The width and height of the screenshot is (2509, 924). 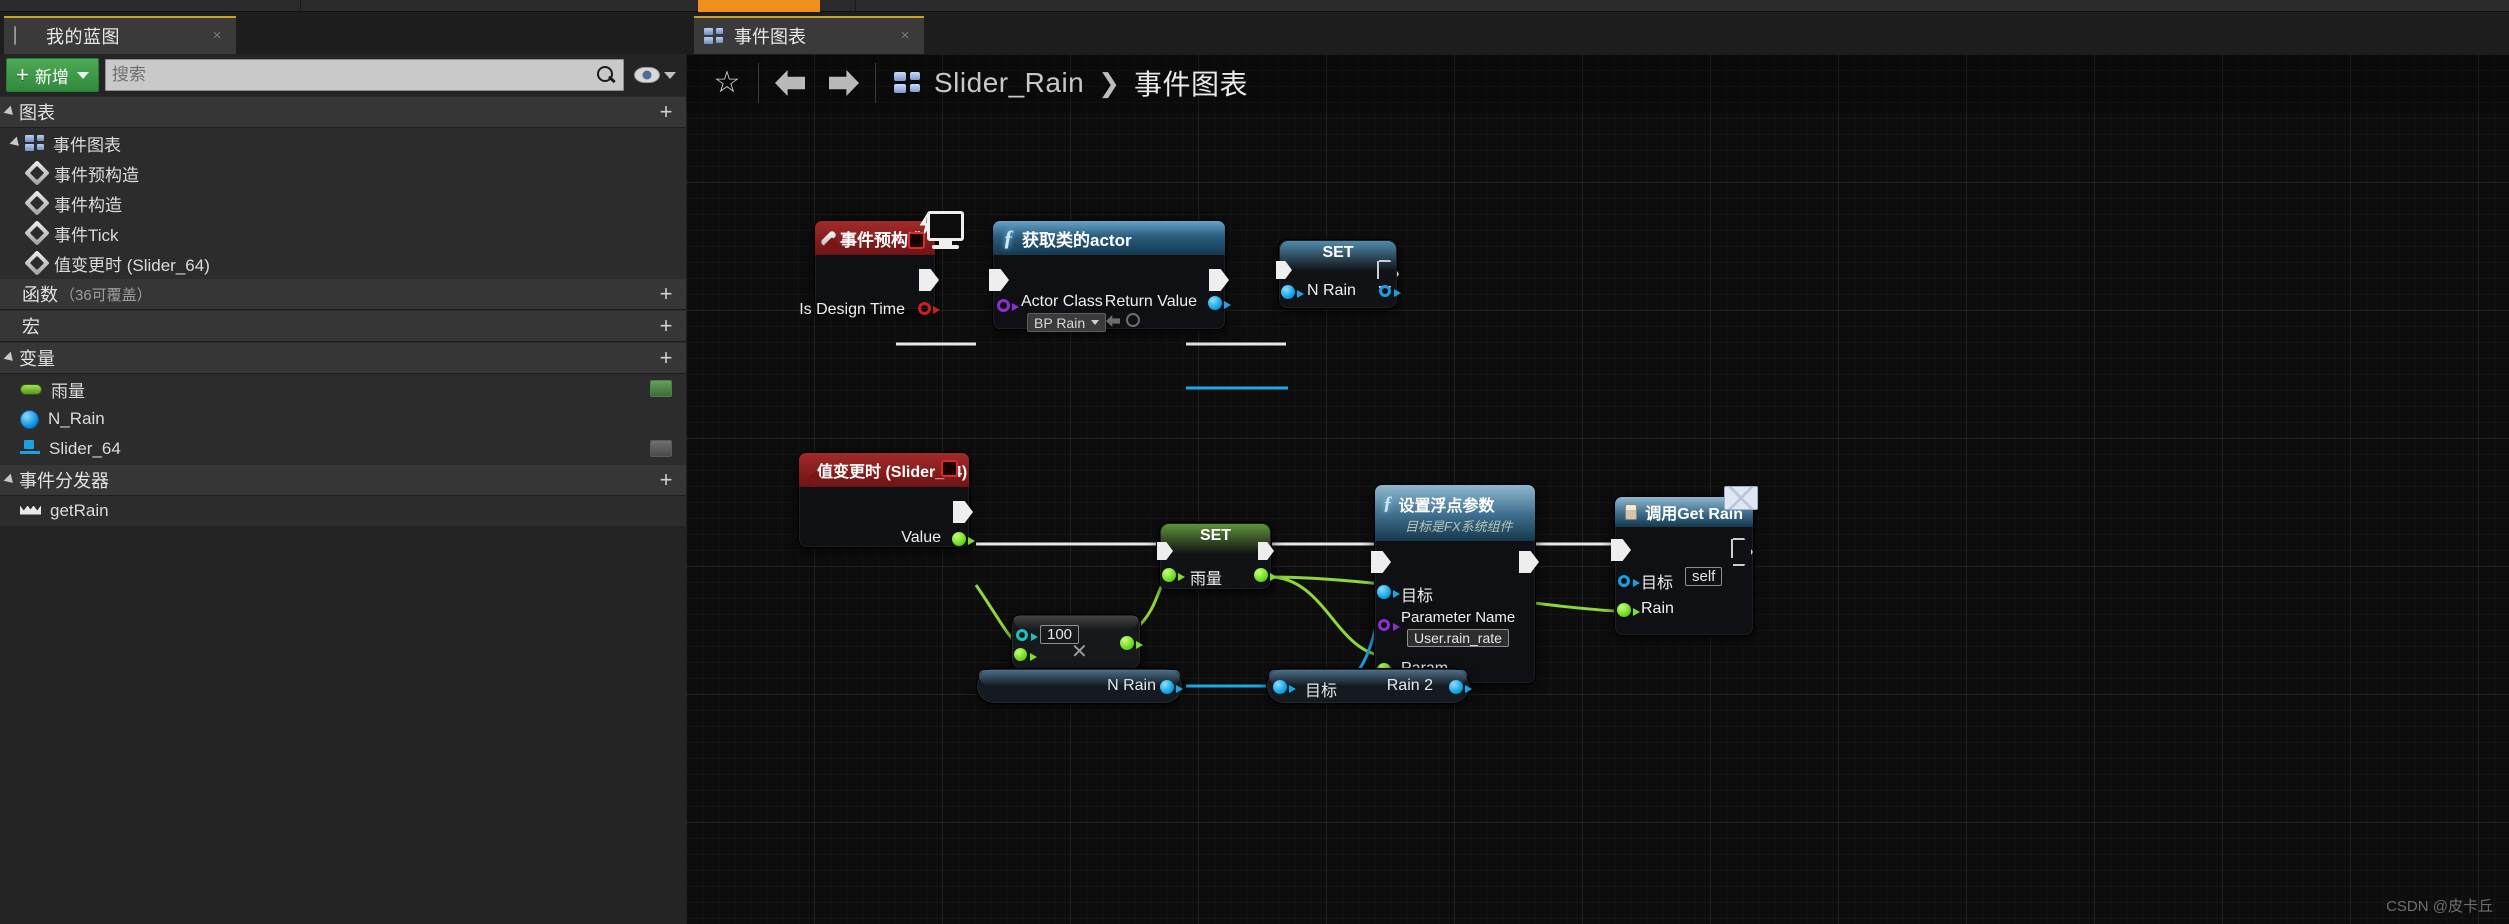 I want to click on parameter-name-input-pin, so click(x=1389, y=625).